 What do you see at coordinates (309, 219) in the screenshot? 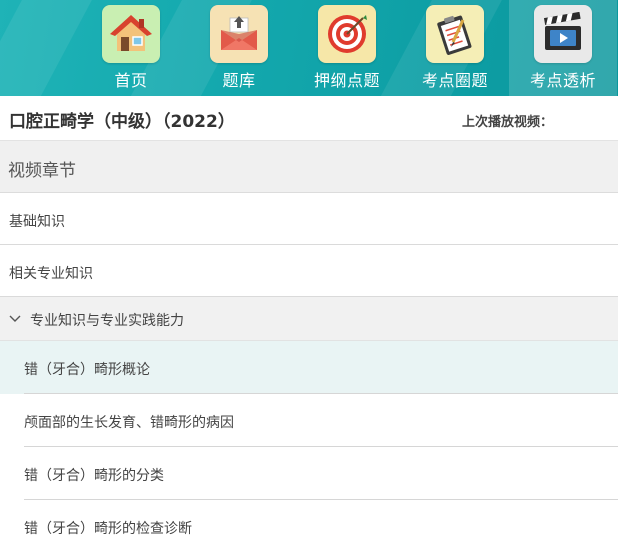
I see `chapter-item-basic-knowledge: 基础知识` at bounding box center [309, 219].